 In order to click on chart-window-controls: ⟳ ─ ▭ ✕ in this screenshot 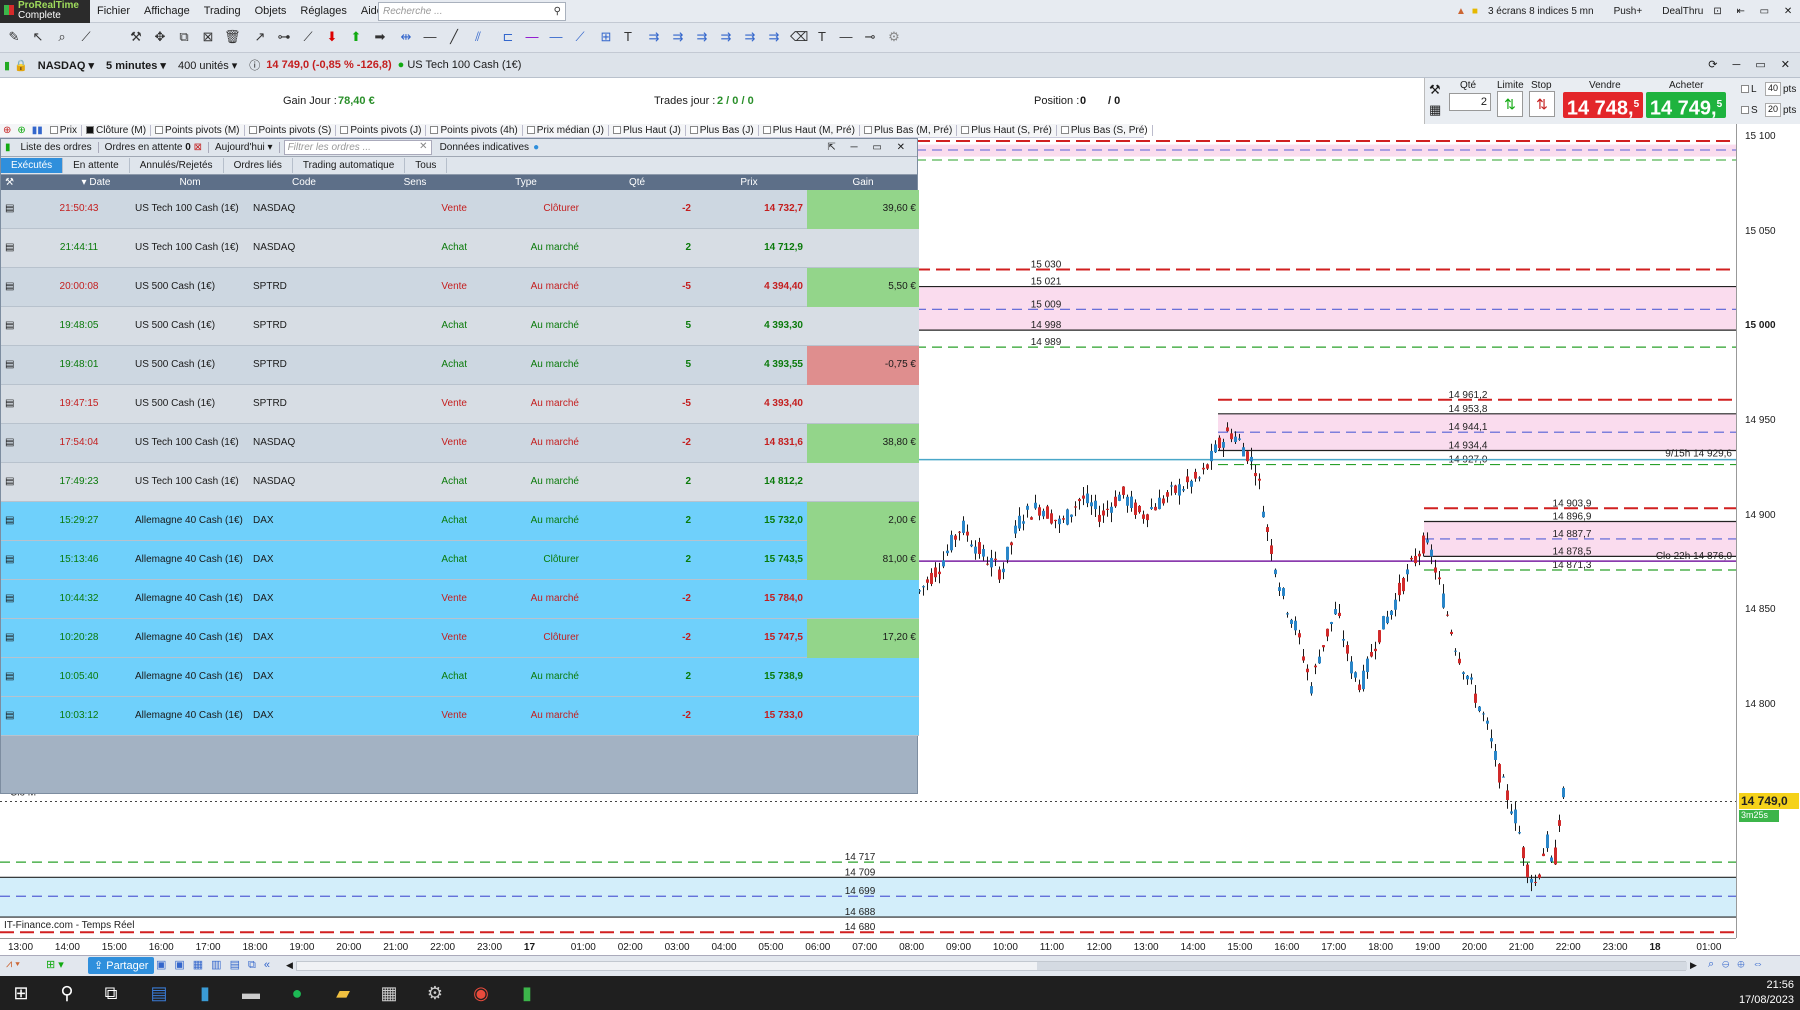, I will do `click(1752, 64)`.